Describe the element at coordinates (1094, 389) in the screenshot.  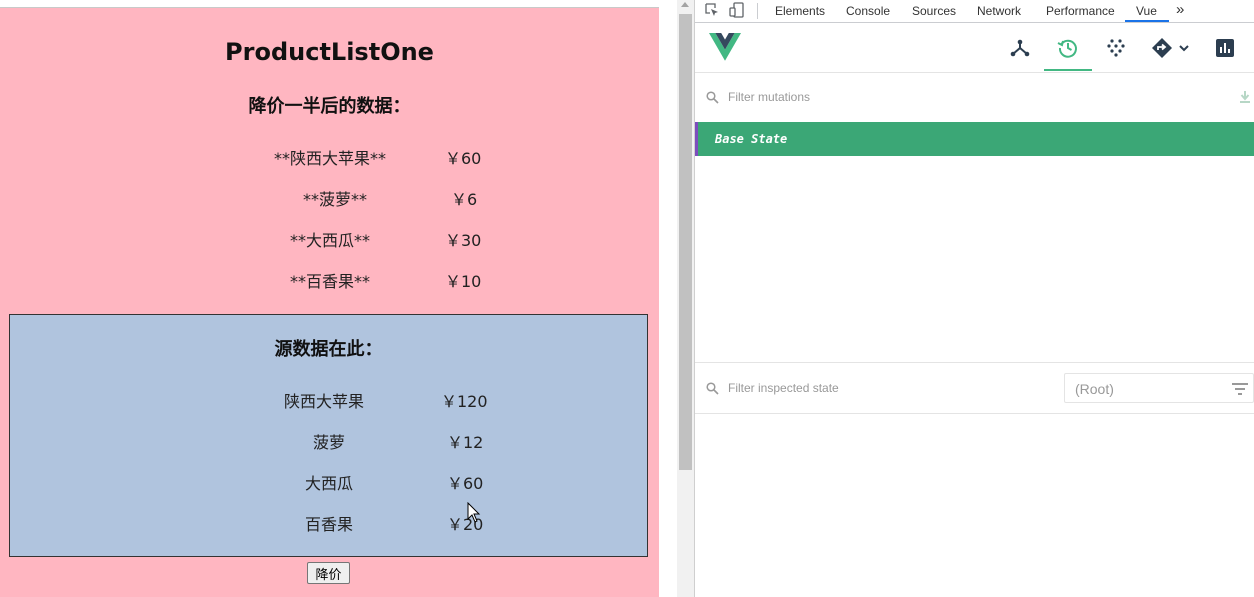
I see `root-select-value: (Root)` at that location.